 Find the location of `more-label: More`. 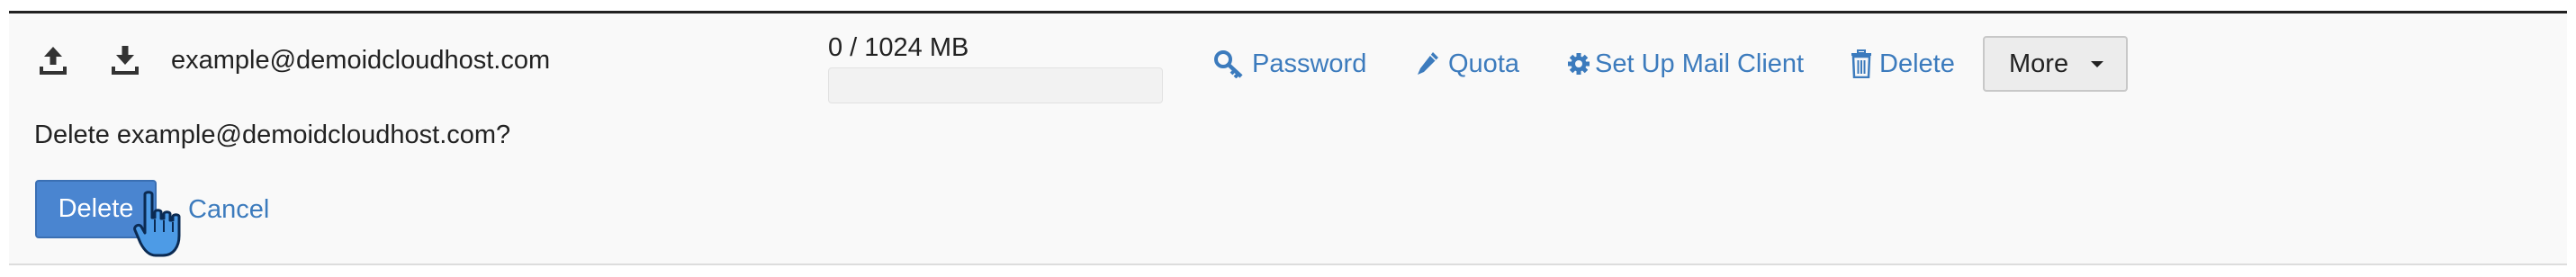

more-label: More is located at coordinates (2039, 64).